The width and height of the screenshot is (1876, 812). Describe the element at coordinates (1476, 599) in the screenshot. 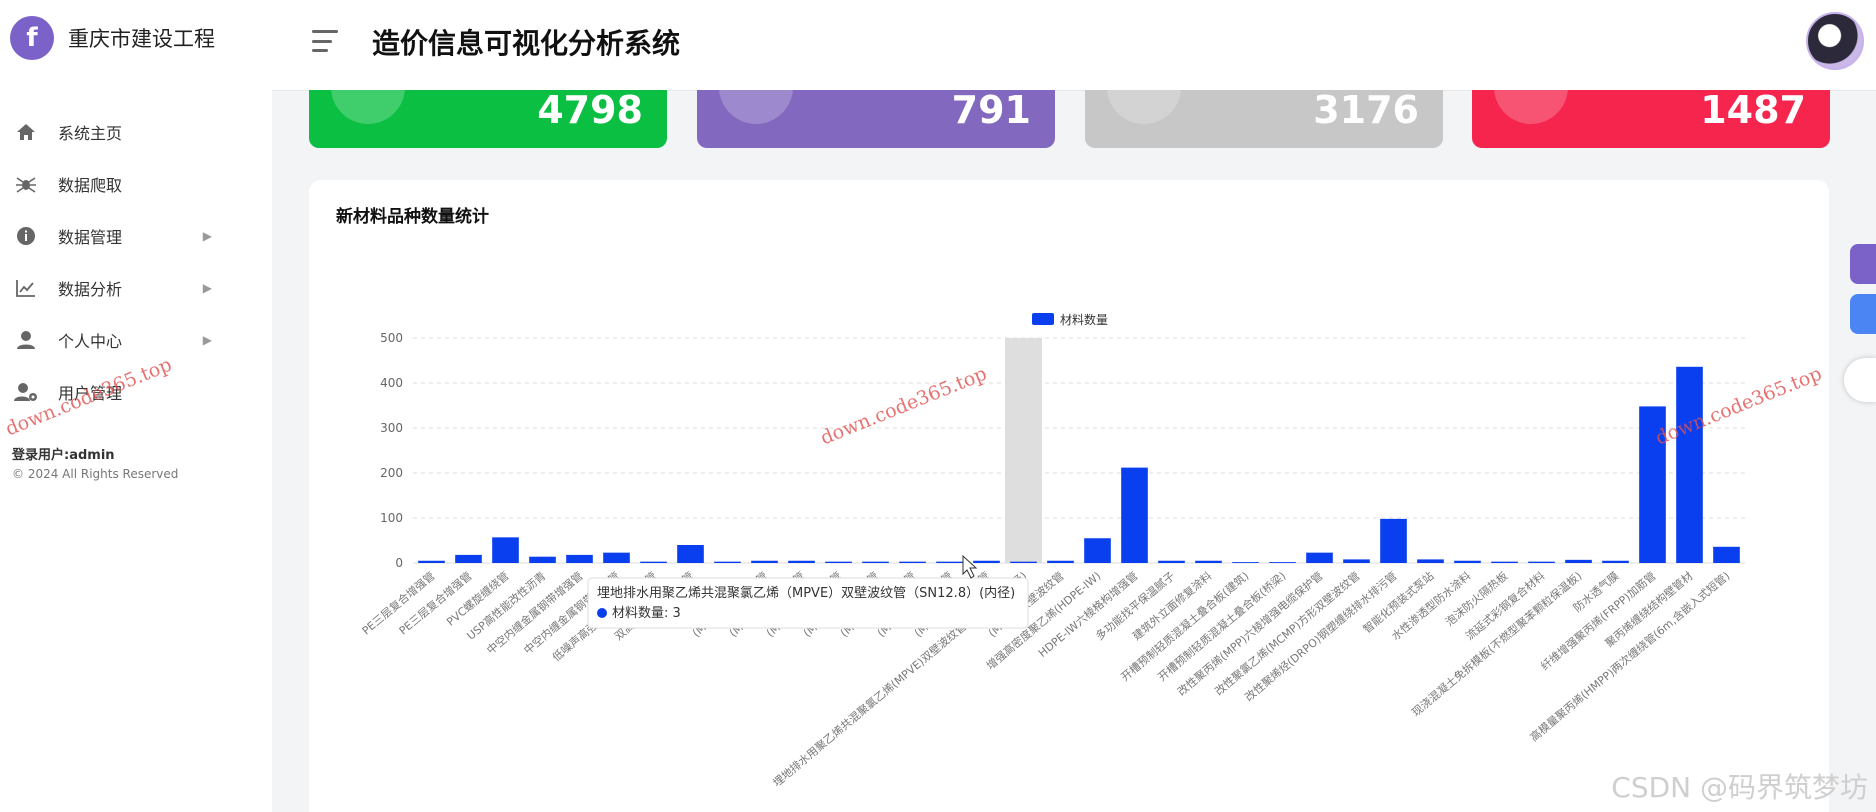

I see `x-tick-label: 泡沫防火隔热板` at that location.